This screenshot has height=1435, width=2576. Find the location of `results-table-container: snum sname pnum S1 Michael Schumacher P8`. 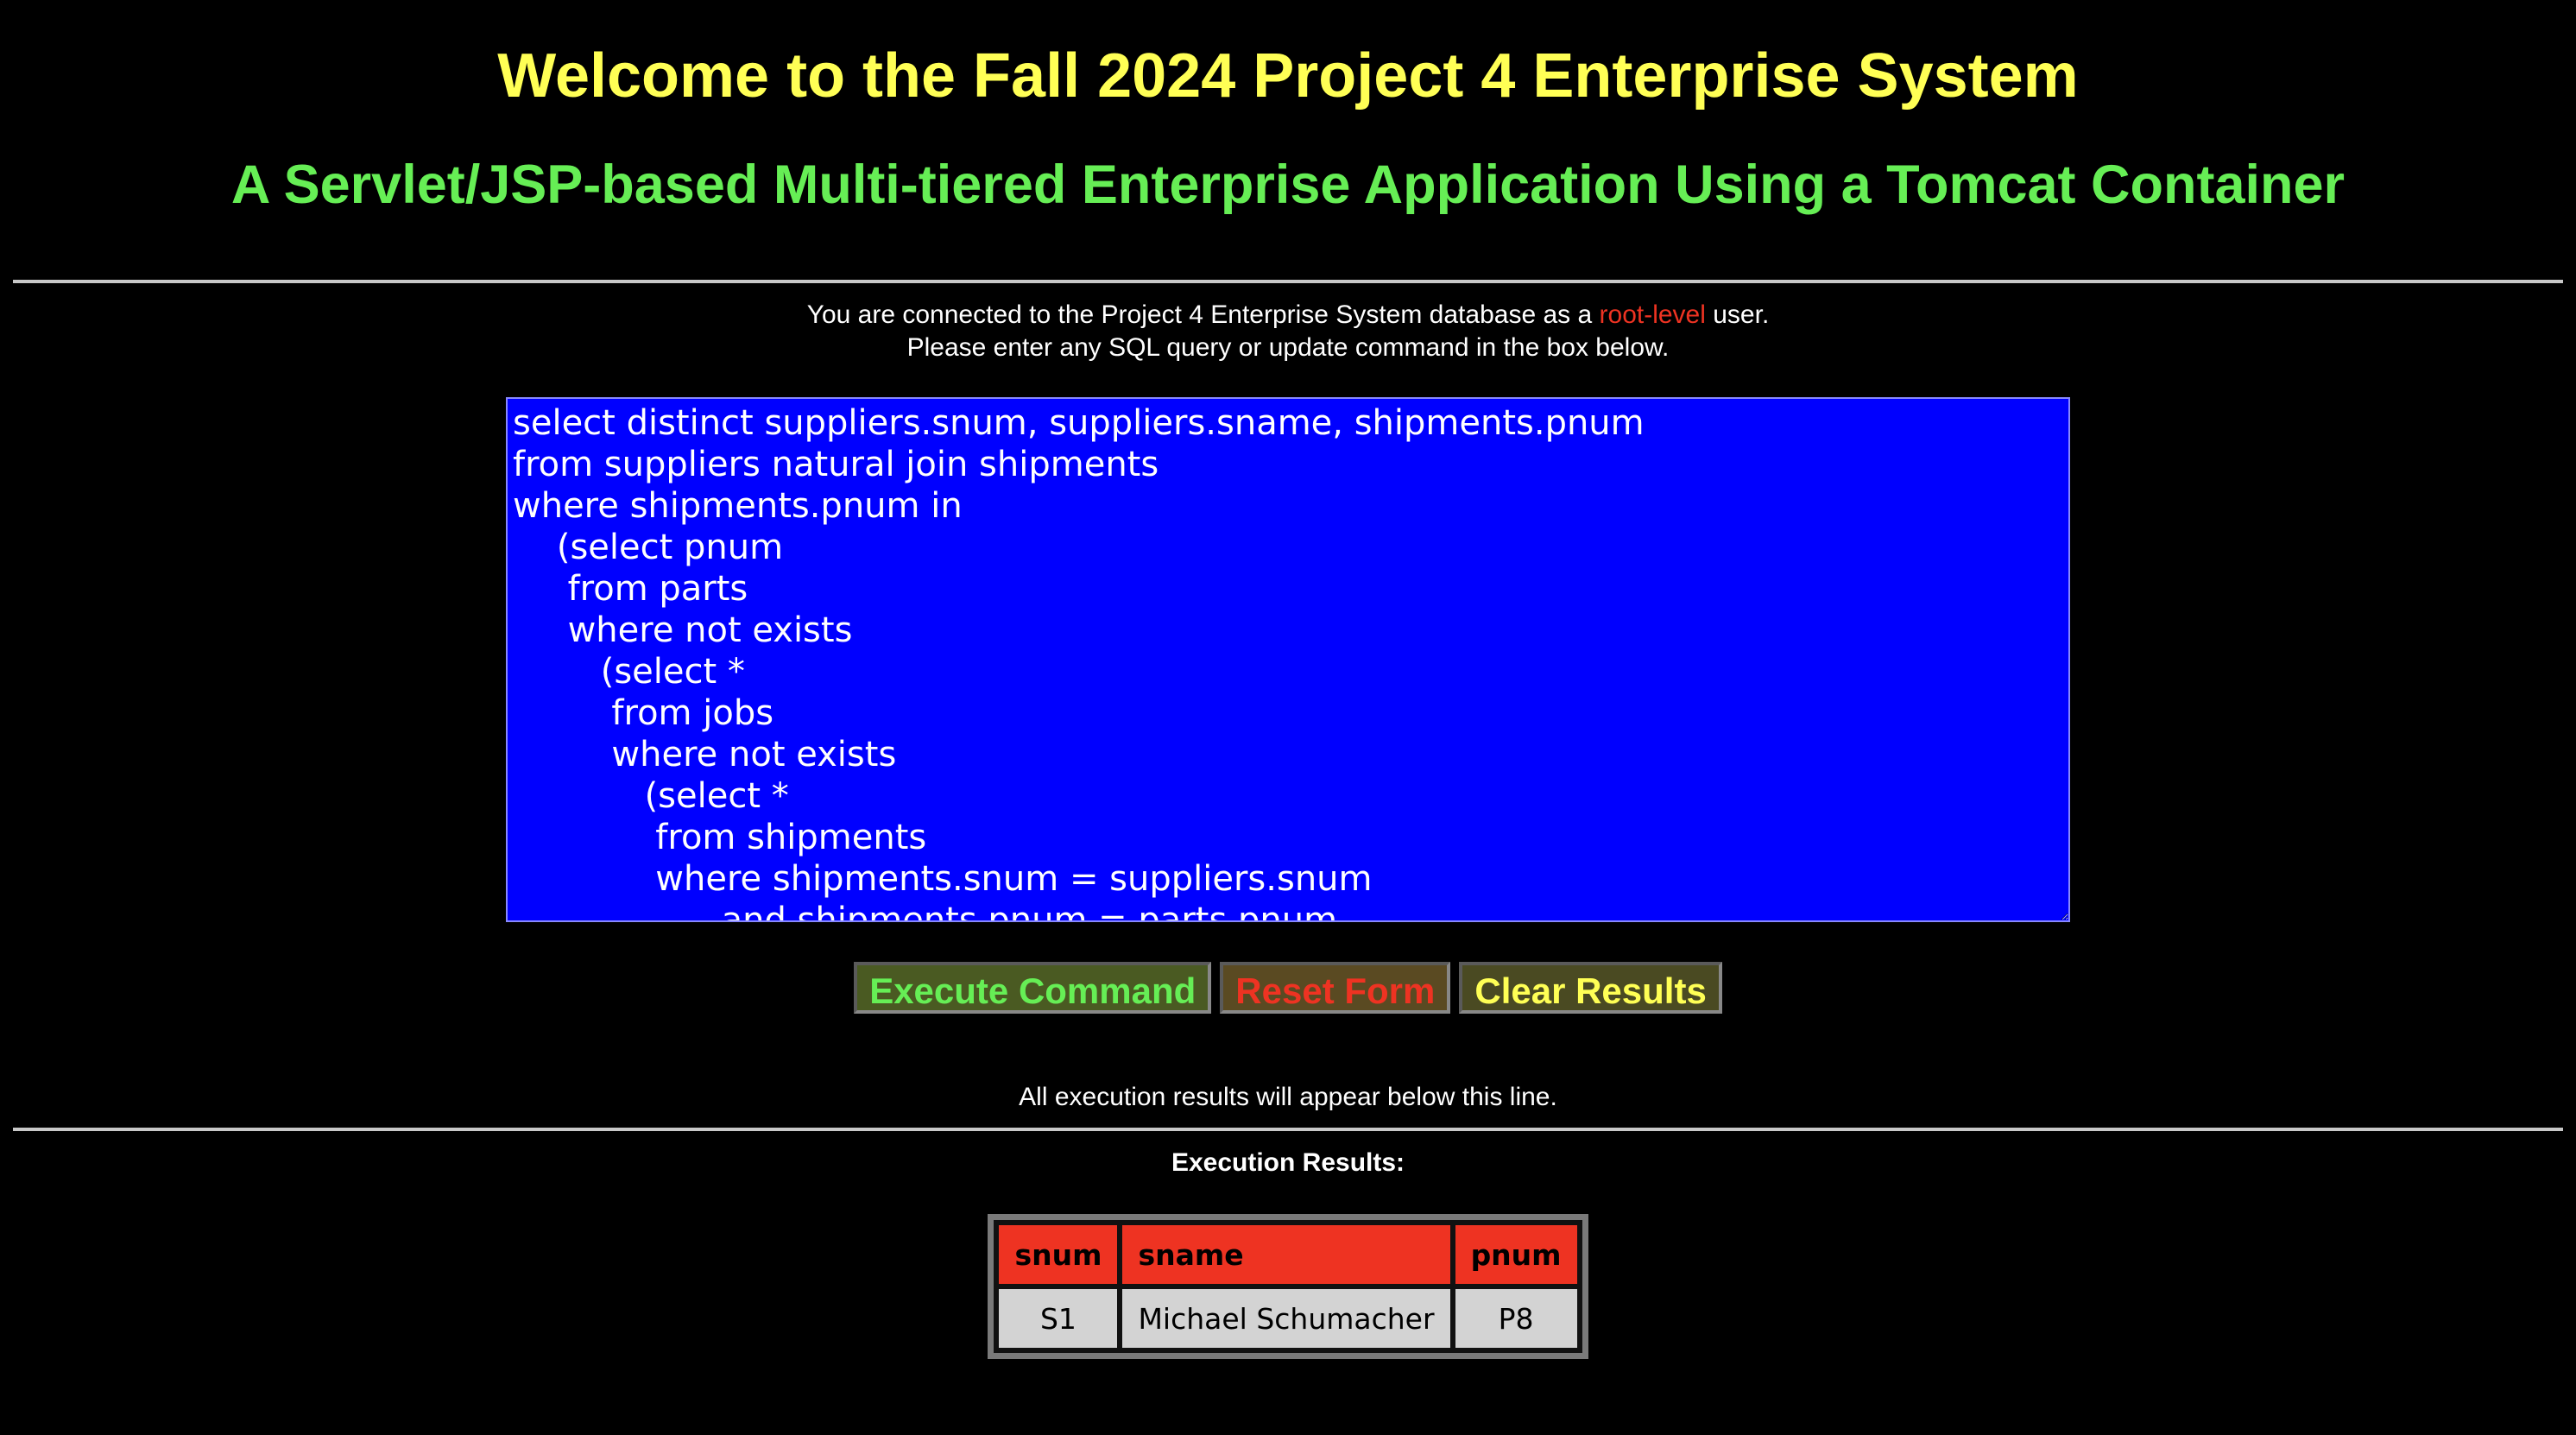

results-table-container: snum sname pnum S1 Michael Schumacher P8 is located at coordinates (1288, 1286).